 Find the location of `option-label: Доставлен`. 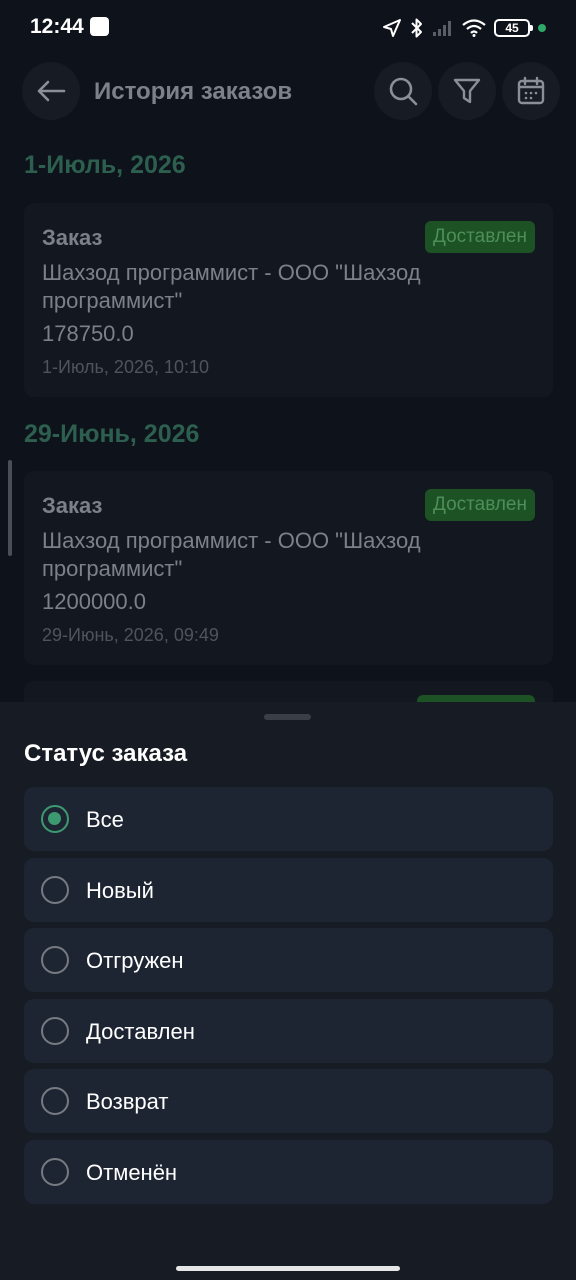

option-label: Доставлен is located at coordinates (140, 1031).